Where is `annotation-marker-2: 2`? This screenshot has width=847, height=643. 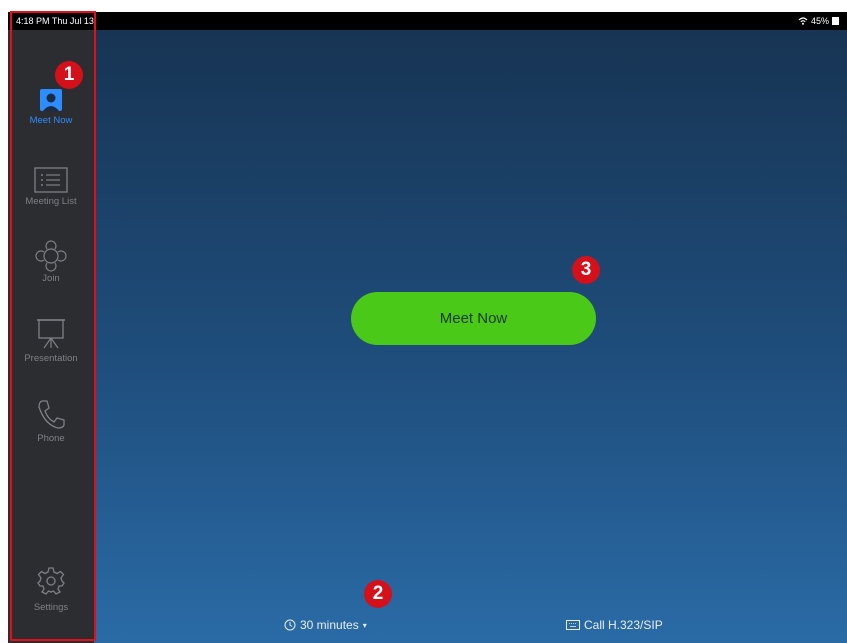 annotation-marker-2: 2 is located at coordinates (378, 594).